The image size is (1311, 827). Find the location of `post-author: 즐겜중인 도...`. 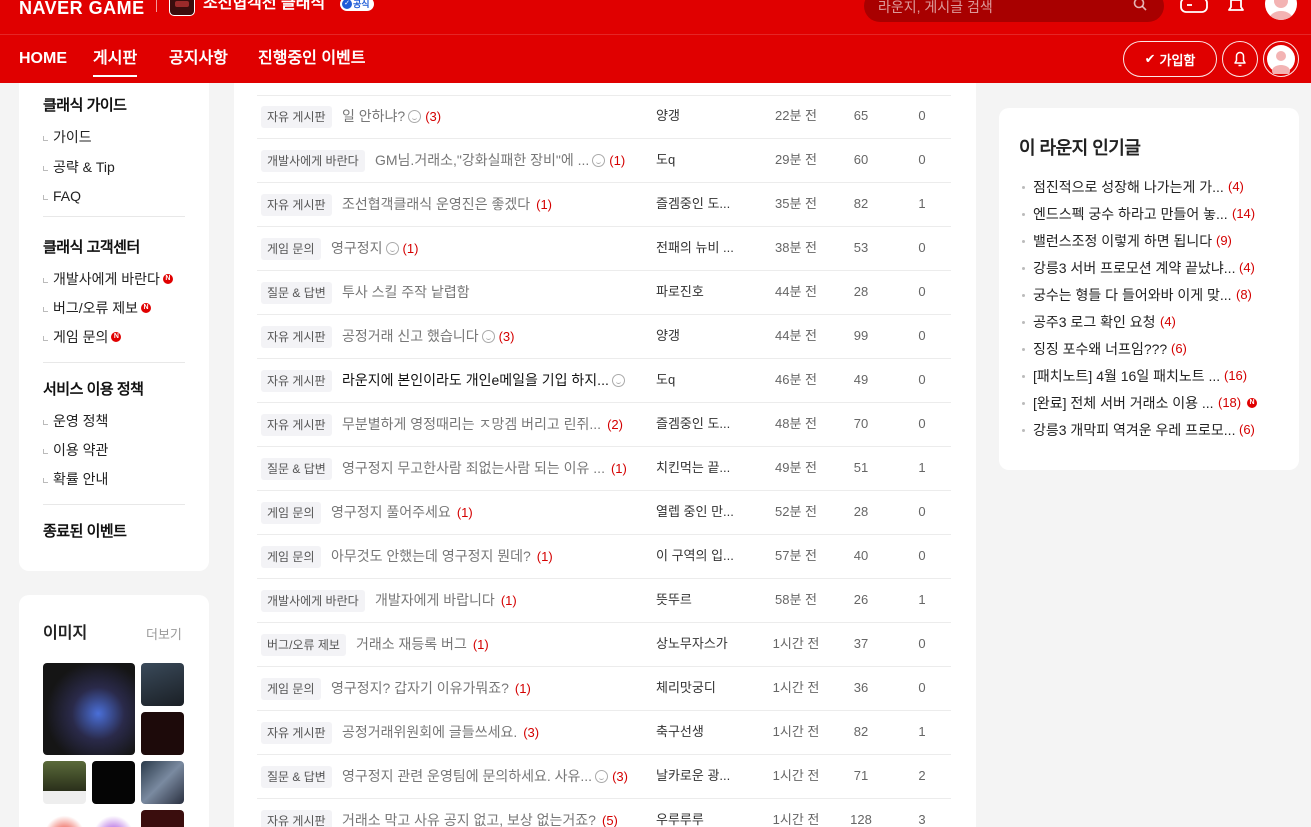

post-author: 즐겜중인 도... is located at coordinates (702, 424).